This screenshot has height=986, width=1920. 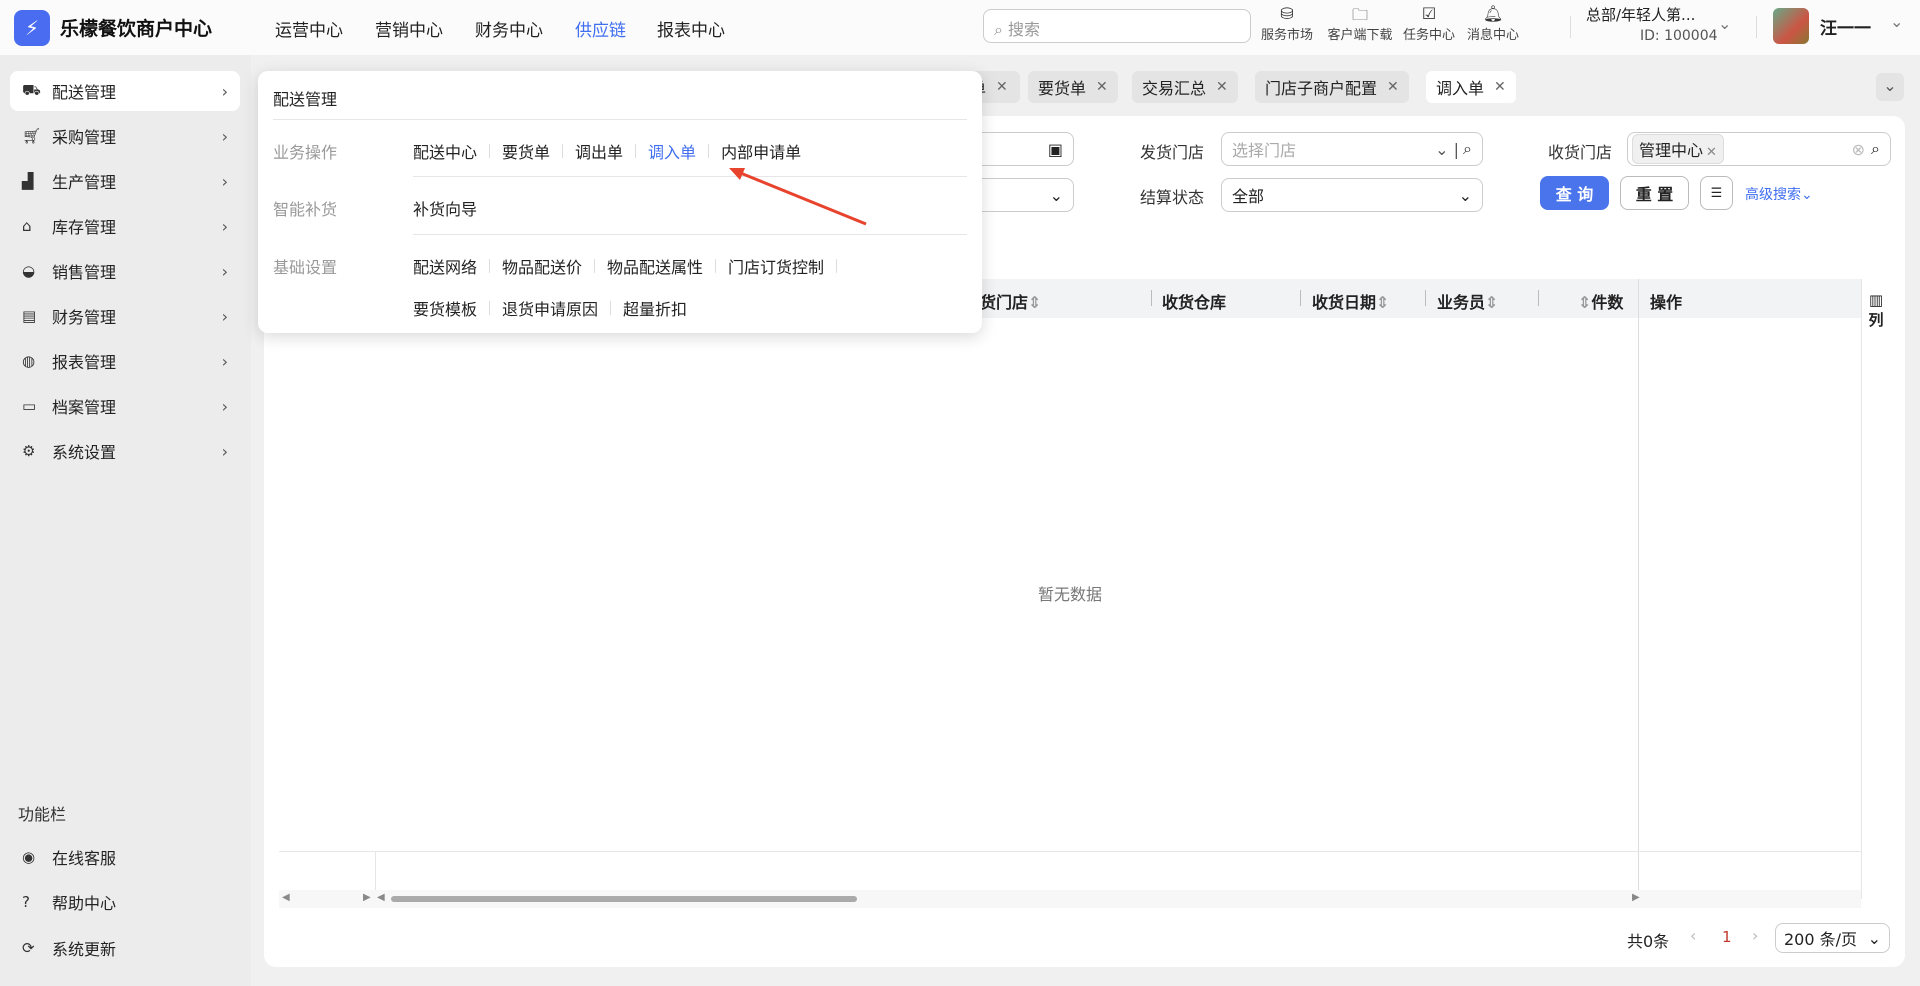 I want to click on sidebar-item-production: ▟ 生产管理 ›, so click(x=125, y=181).